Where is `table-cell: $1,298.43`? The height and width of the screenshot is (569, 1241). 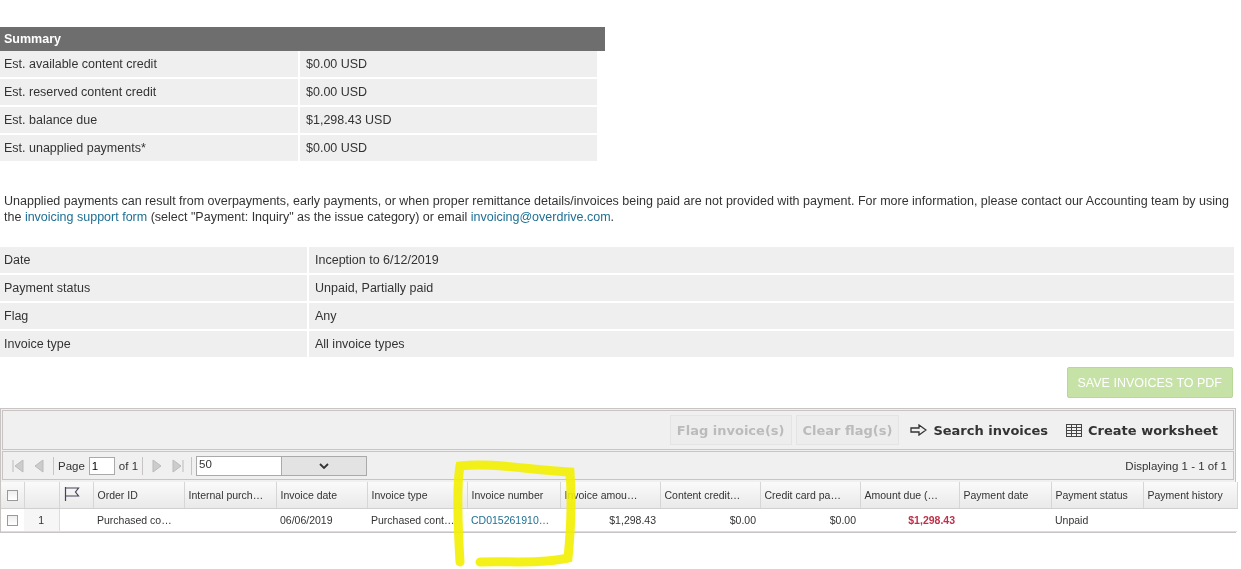
table-cell: $1,298.43 is located at coordinates (610, 520).